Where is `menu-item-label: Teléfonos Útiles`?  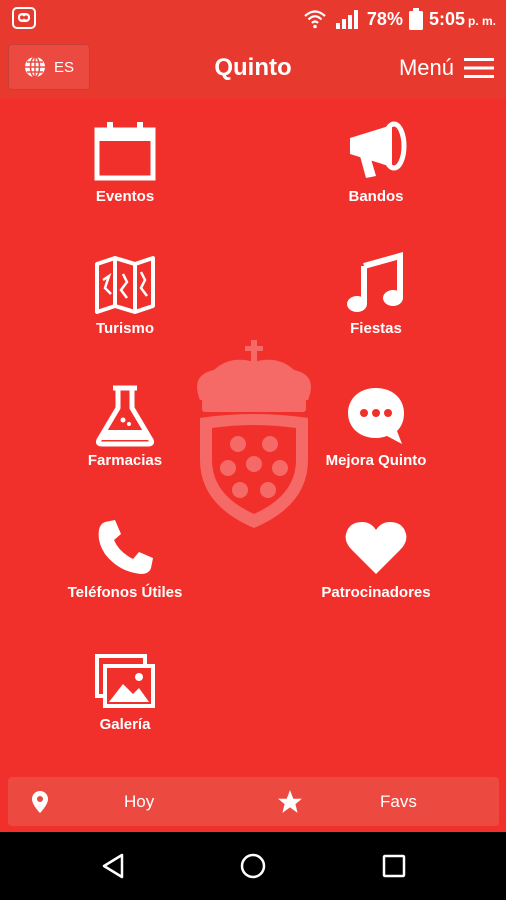 menu-item-label: Teléfonos Útiles is located at coordinates (125, 592).